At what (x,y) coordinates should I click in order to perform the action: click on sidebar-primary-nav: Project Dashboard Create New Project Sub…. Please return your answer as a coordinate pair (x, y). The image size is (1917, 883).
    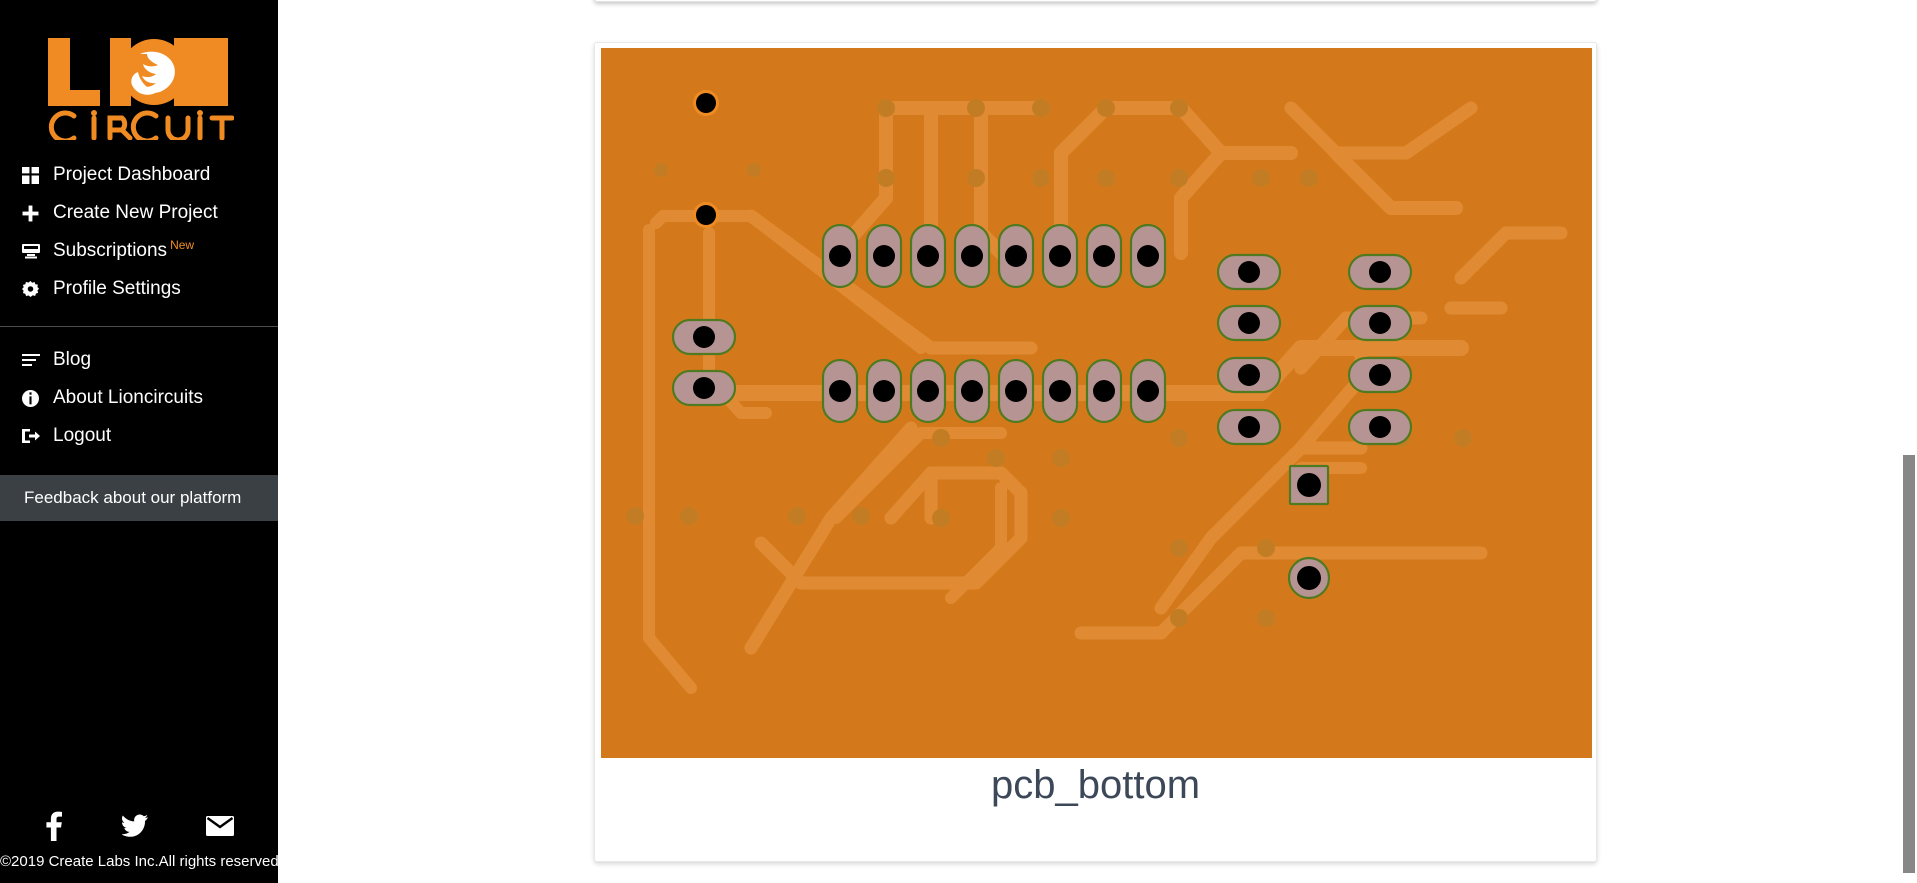
    Looking at the image, I should click on (139, 233).